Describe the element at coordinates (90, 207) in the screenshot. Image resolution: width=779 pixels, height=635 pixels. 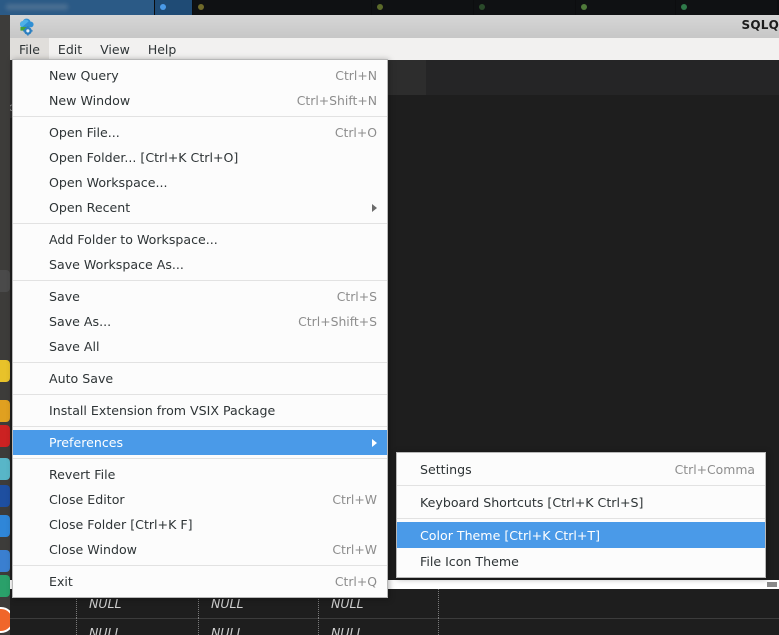
I see `menu-item-label: Open Recent` at that location.